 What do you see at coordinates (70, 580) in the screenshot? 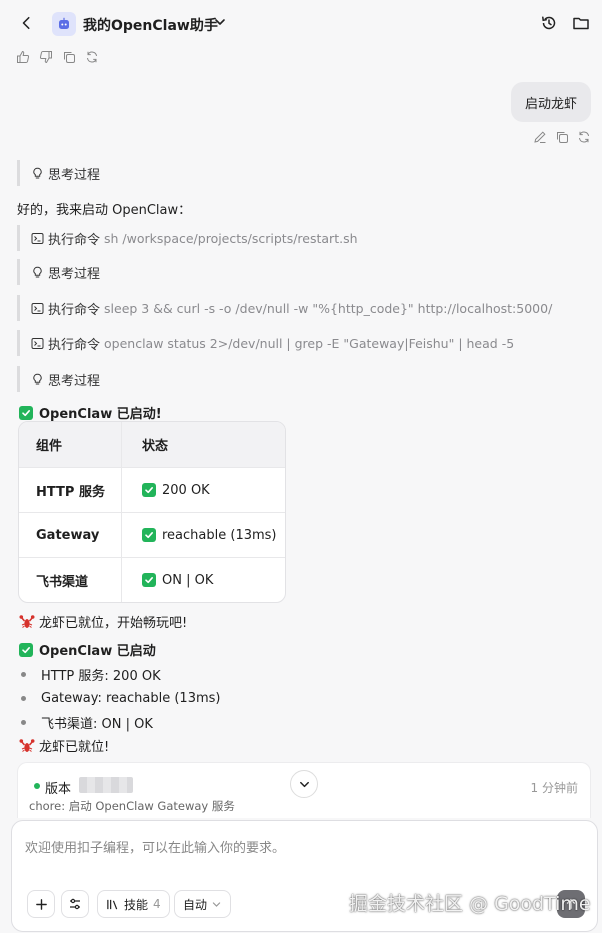
I see `table-cell: 飞书渠道` at bounding box center [70, 580].